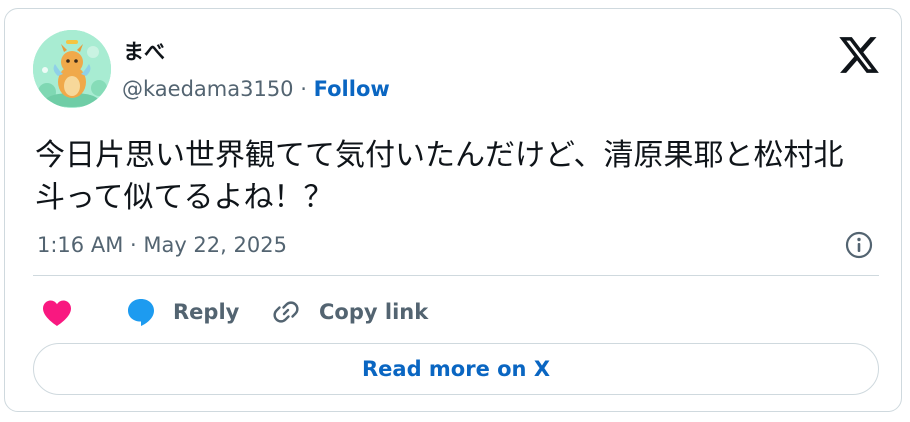  I want to click on read-more-button: Read more on X, so click(456, 369).